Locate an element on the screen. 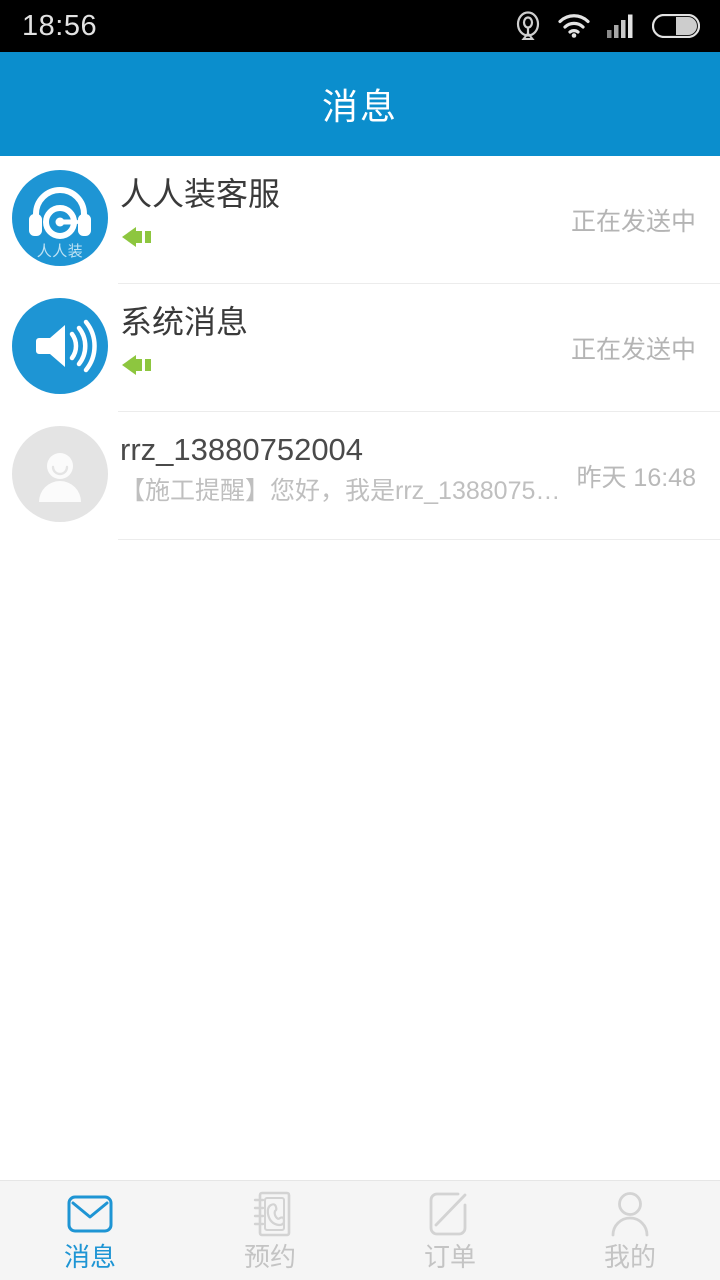  avatar: 人人装 is located at coordinates (60, 218).